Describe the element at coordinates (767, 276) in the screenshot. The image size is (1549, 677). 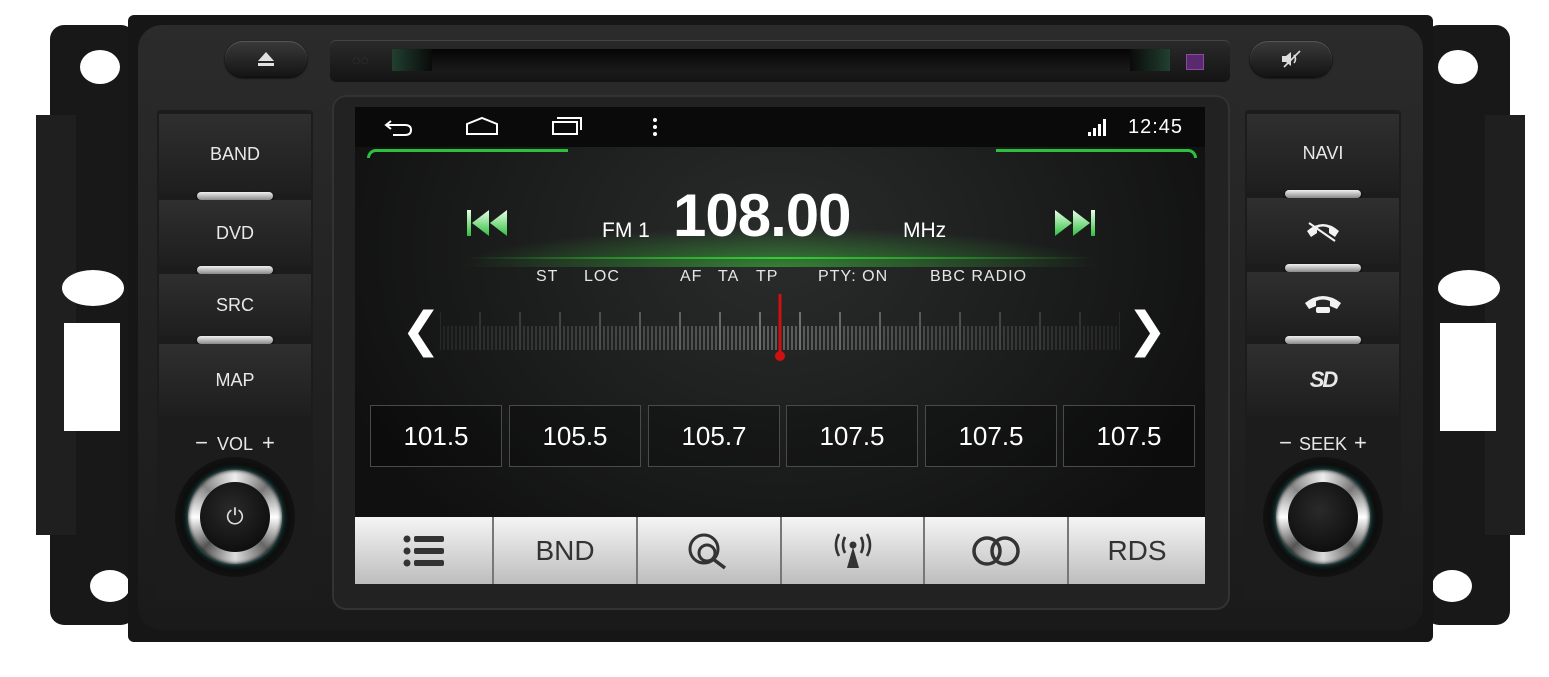
I see `tp-indicator: TP` at that location.